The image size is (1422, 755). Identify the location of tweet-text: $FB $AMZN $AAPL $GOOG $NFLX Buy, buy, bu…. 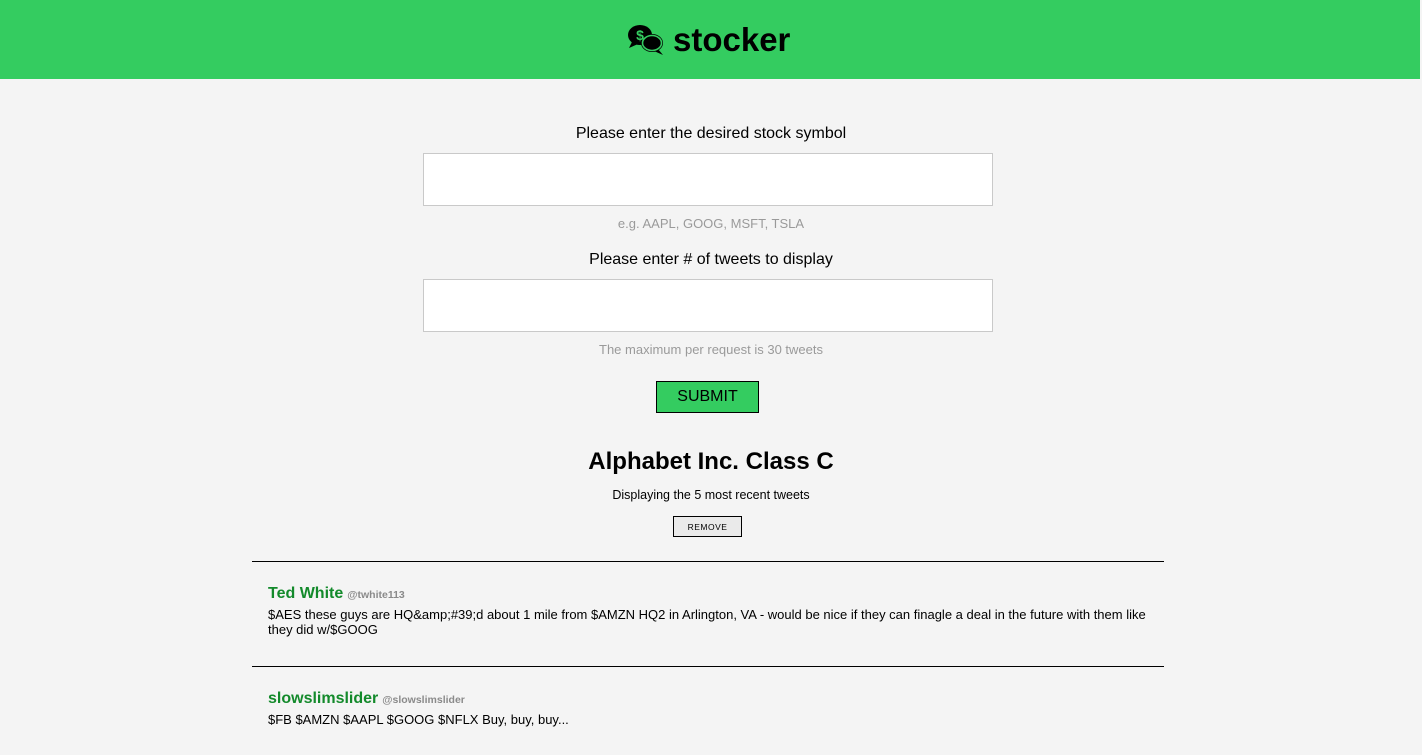
(418, 719).